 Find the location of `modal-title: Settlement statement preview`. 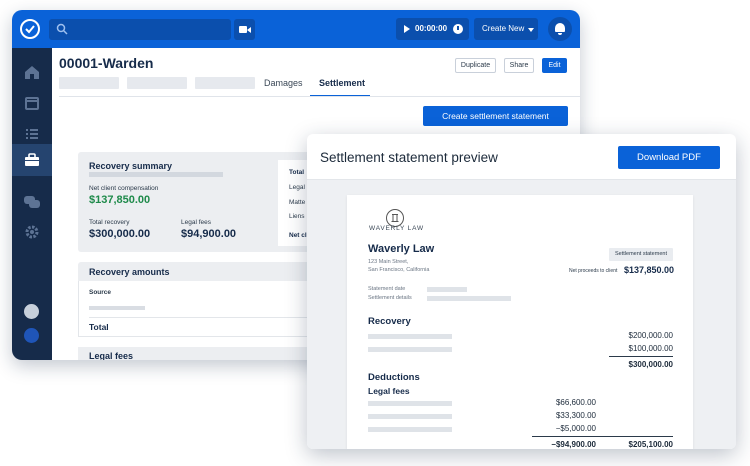

modal-title: Settlement statement preview is located at coordinates (409, 157).